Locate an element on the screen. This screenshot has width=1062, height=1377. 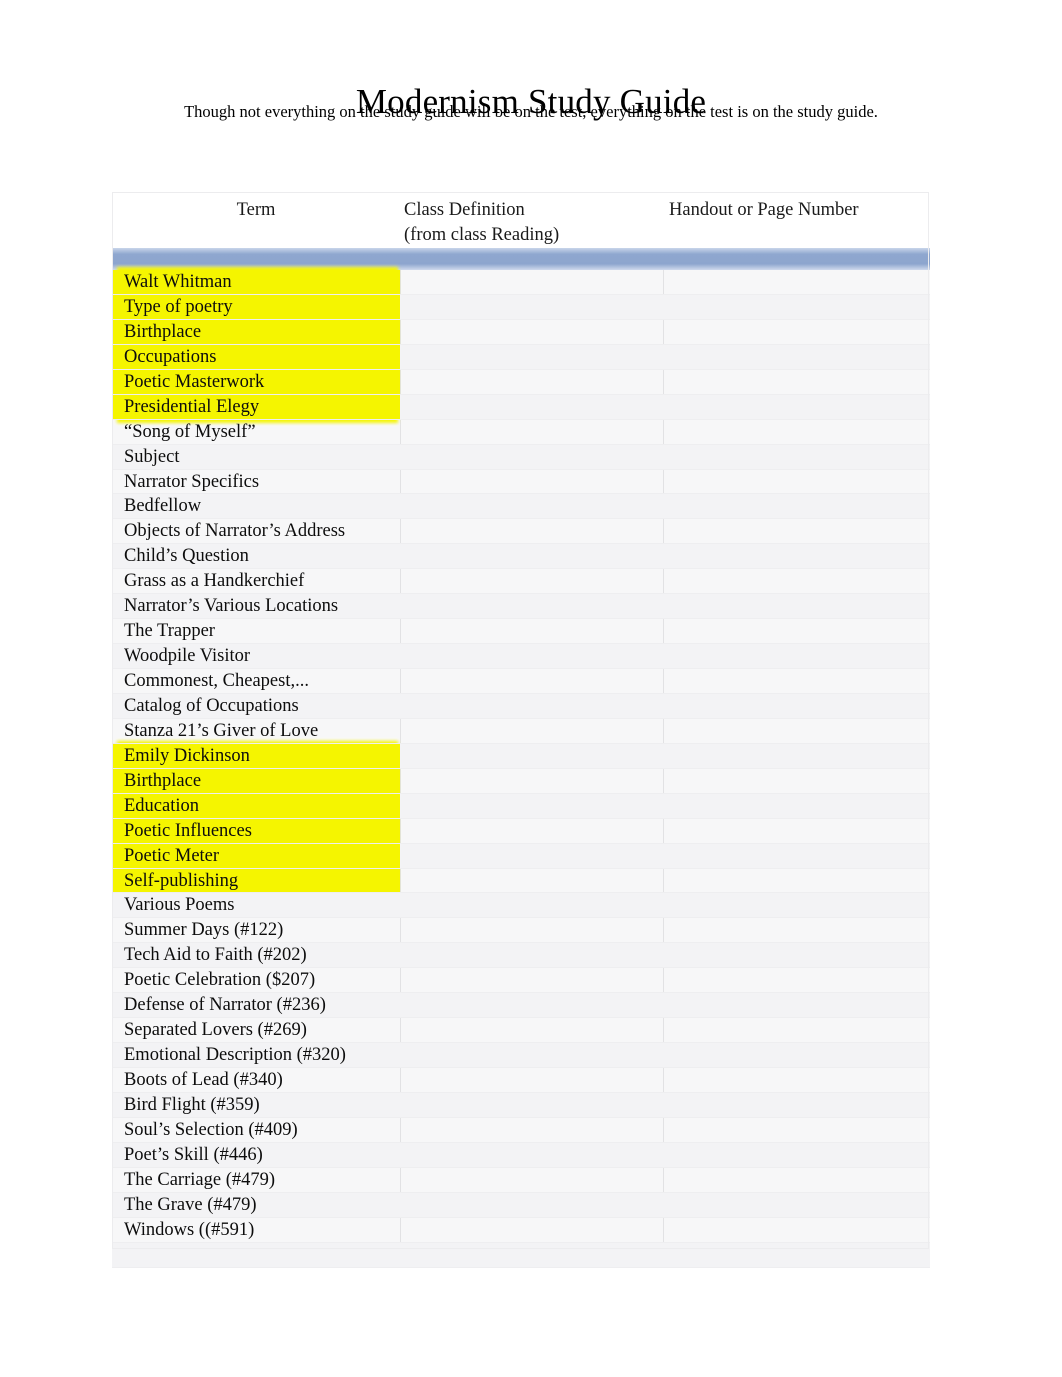
cell-term: Summer Days (#122) is located at coordinates (256, 930).